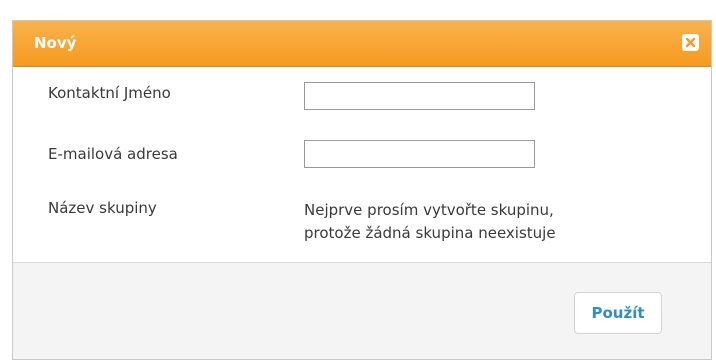 The width and height of the screenshot is (716, 363). I want to click on close-button, so click(690, 42).